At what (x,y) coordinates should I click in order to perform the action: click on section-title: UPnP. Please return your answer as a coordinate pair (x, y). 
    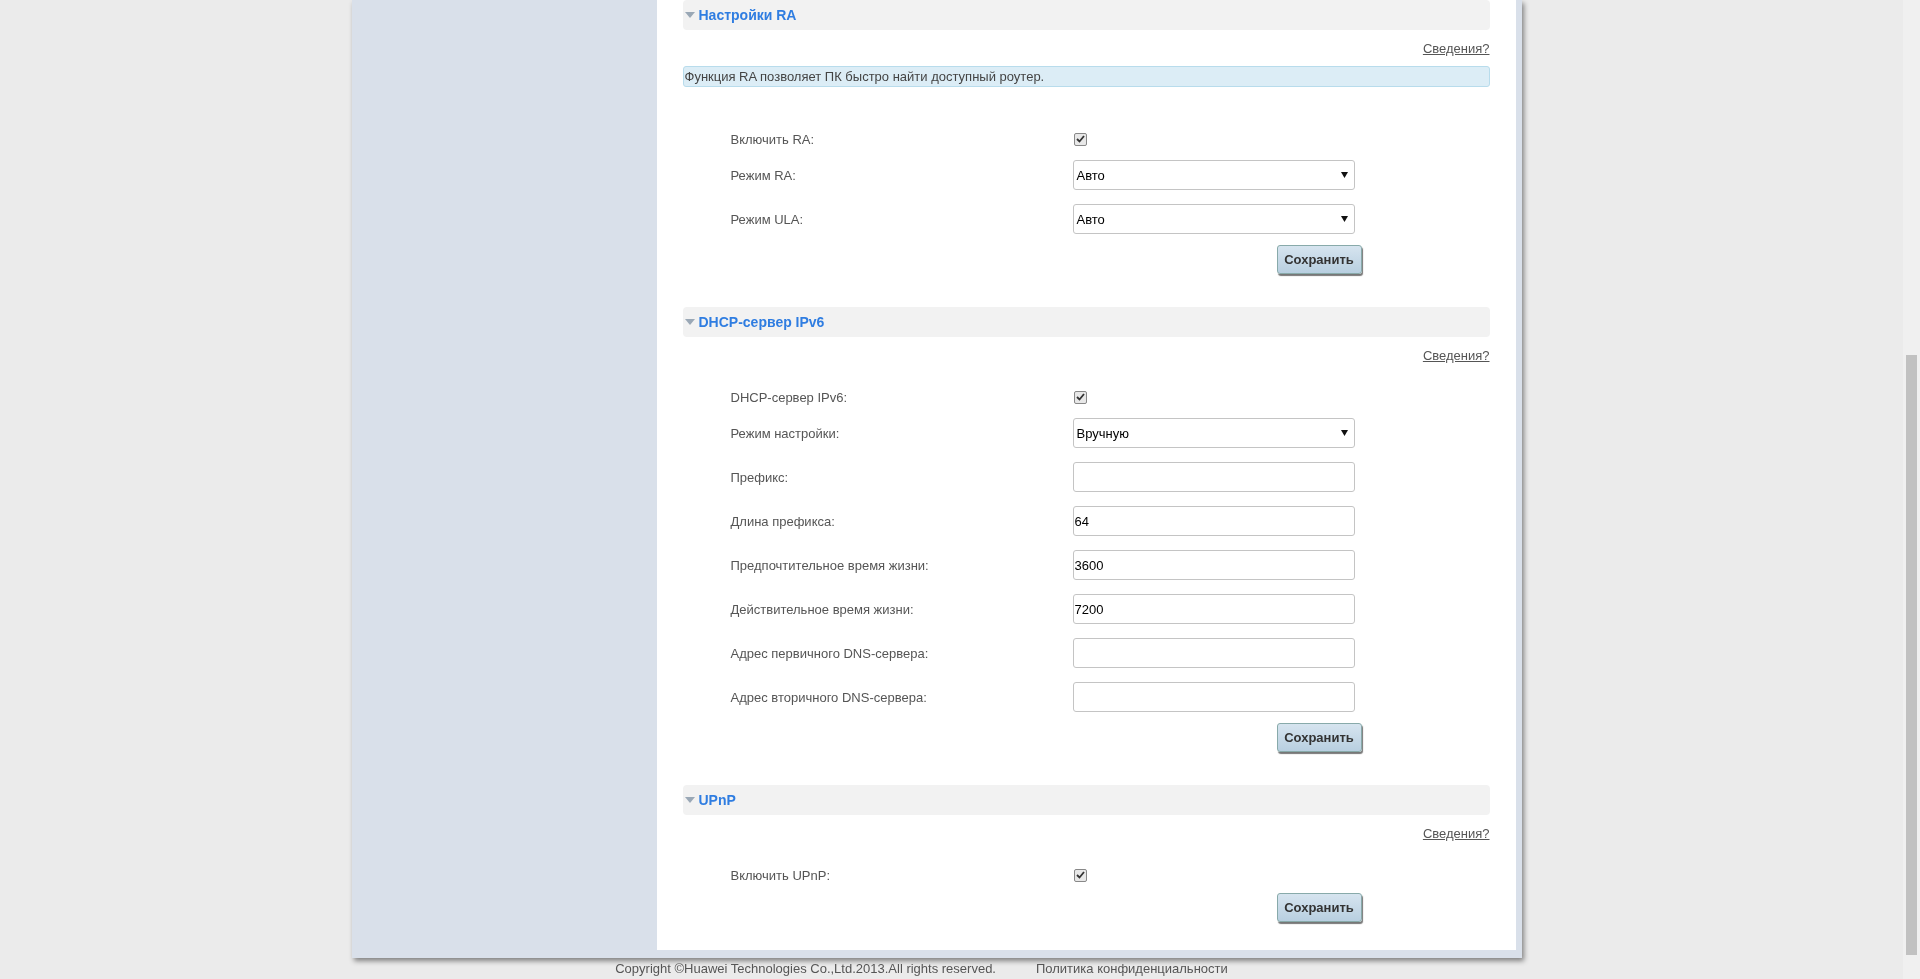
    Looking at the image, I should click on (717, 800).